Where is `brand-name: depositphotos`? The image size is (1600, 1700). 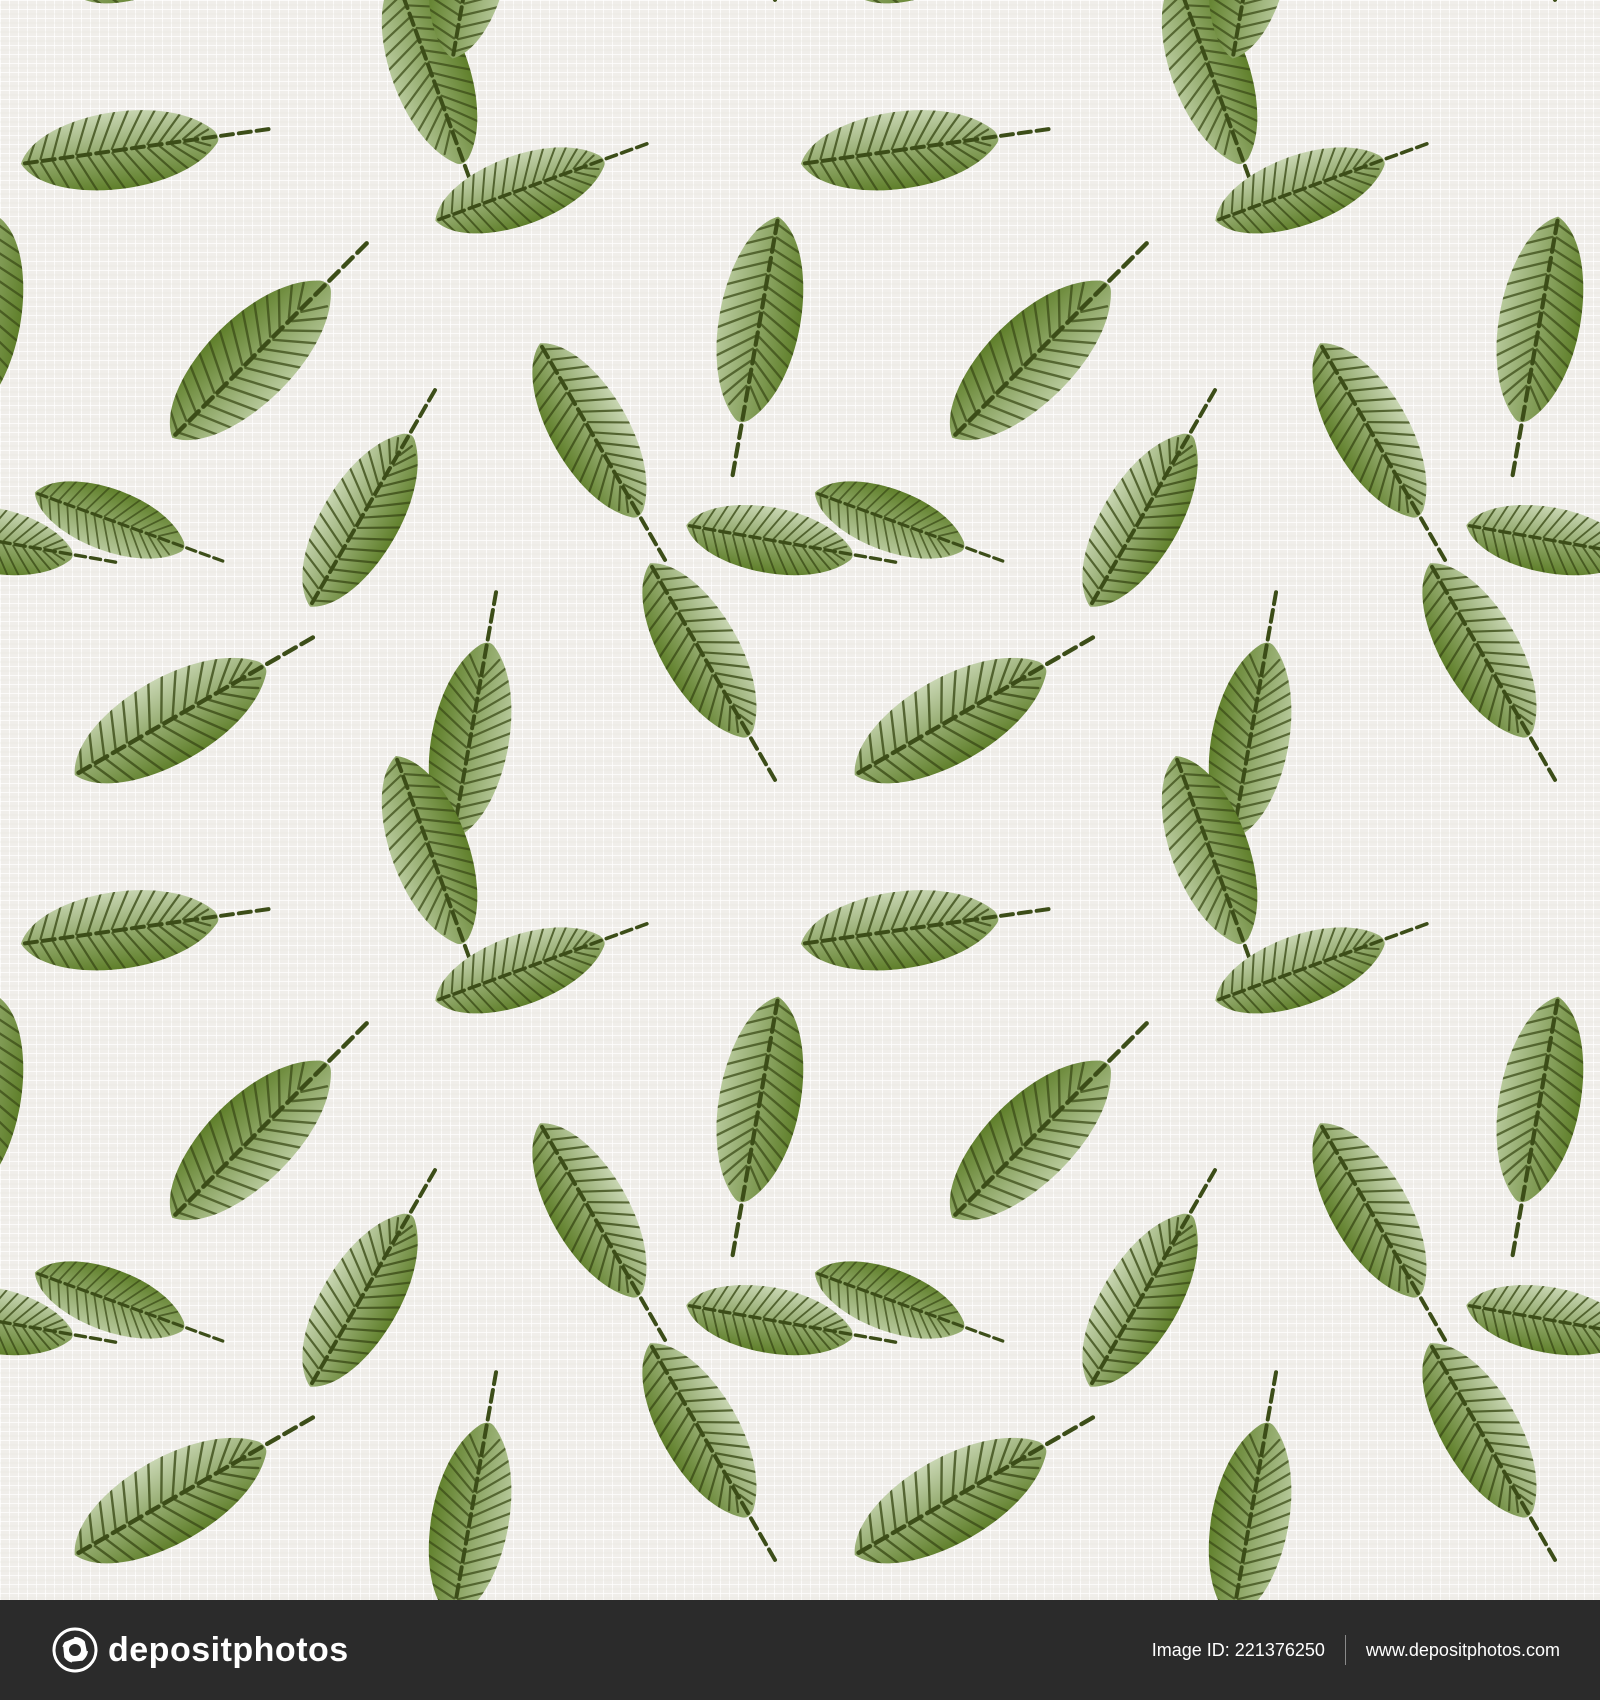 brand-name: depositphotos is located at coordinates (228, 1649).